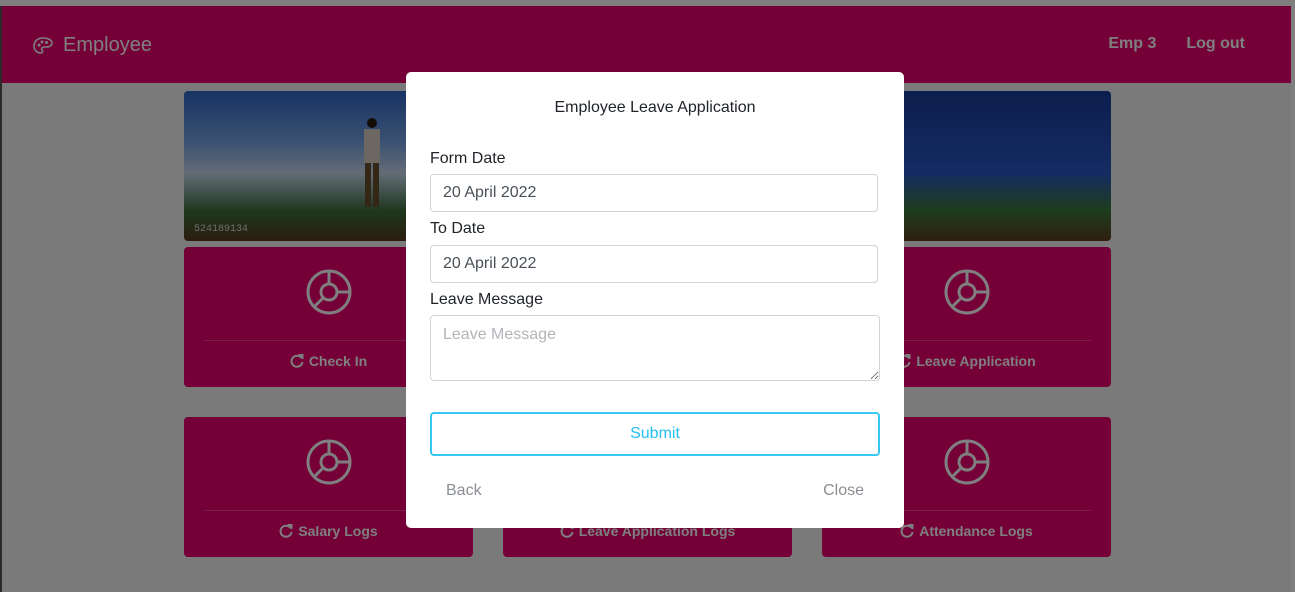 Image resolution: width=1295 pixels, height=592 pixels. Describe the element at coordinates (843, 491) in the screenshot. I see `close-button: Close` at that location.